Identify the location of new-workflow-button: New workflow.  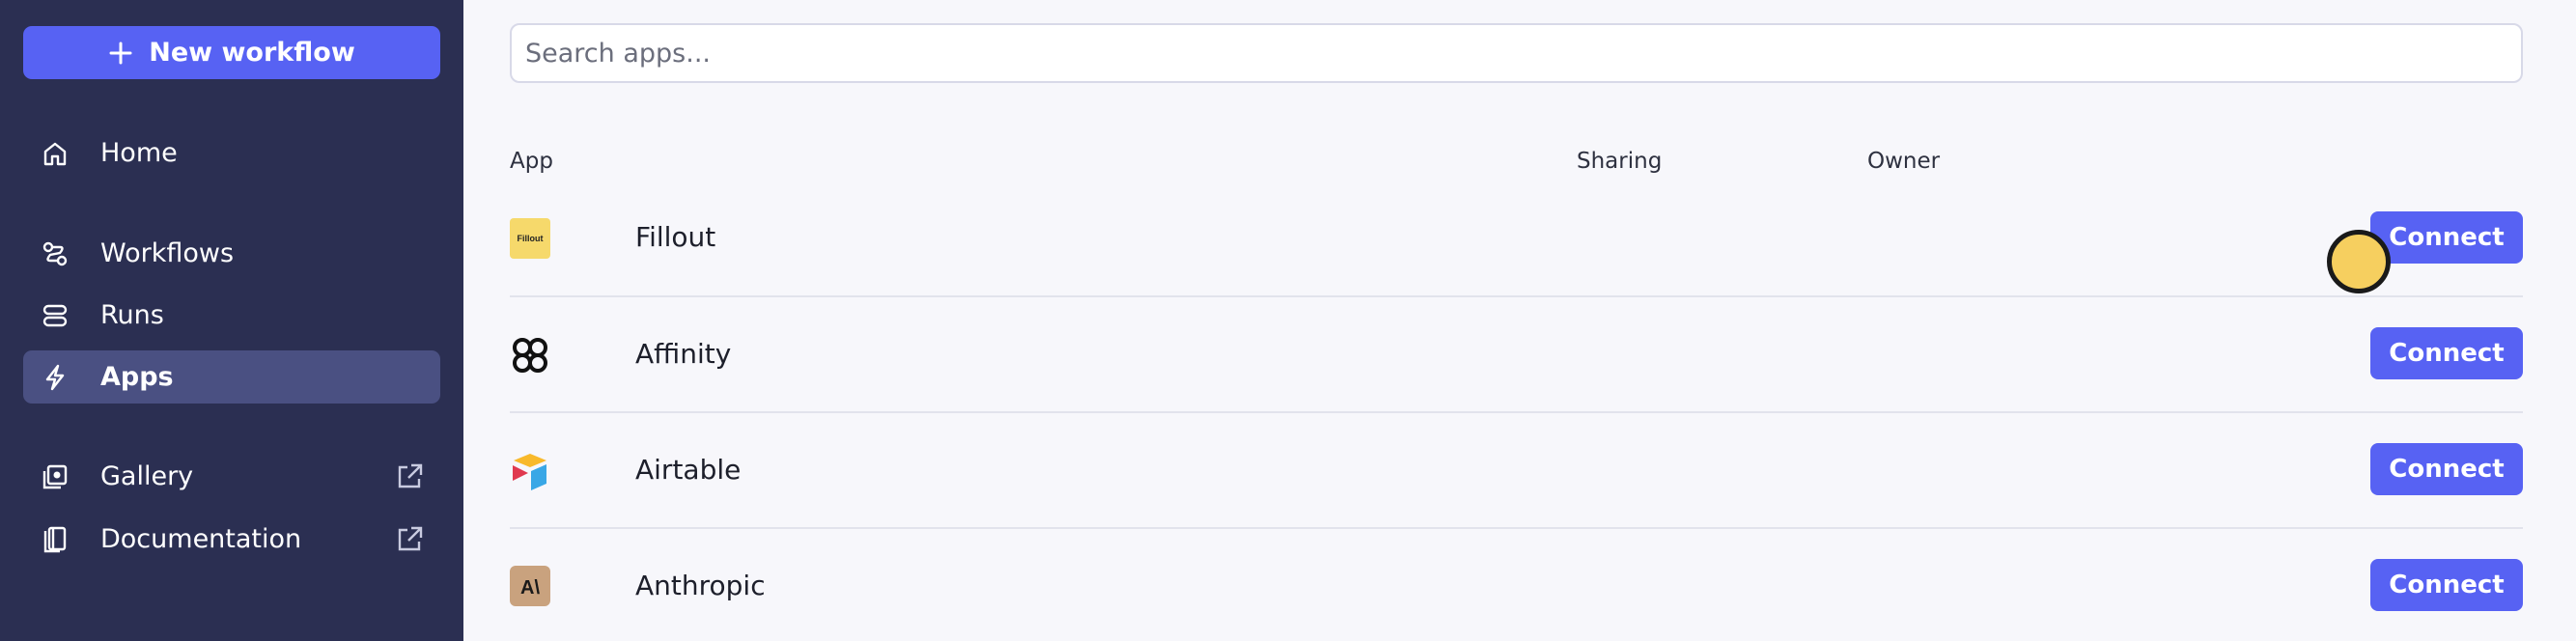
(232, 53).